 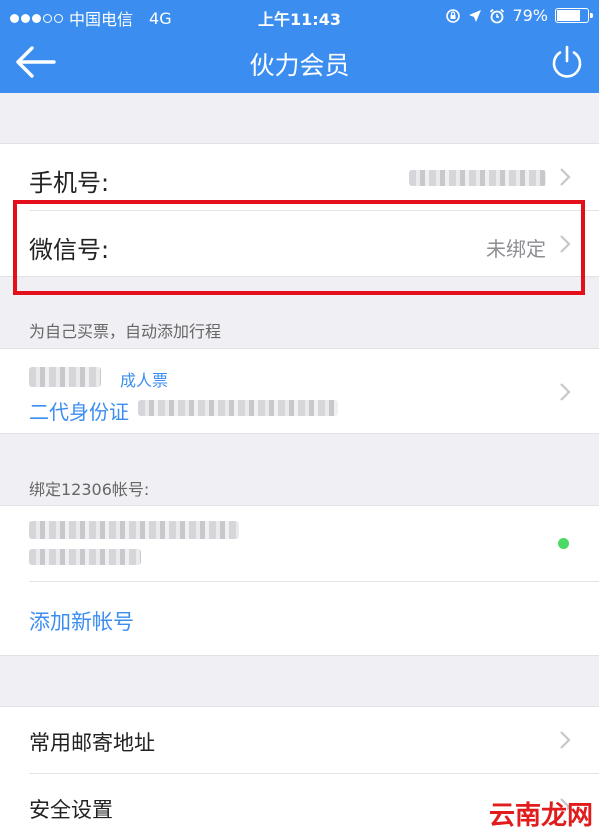 I want to click on battery-icon, so click(x=574, y=15).